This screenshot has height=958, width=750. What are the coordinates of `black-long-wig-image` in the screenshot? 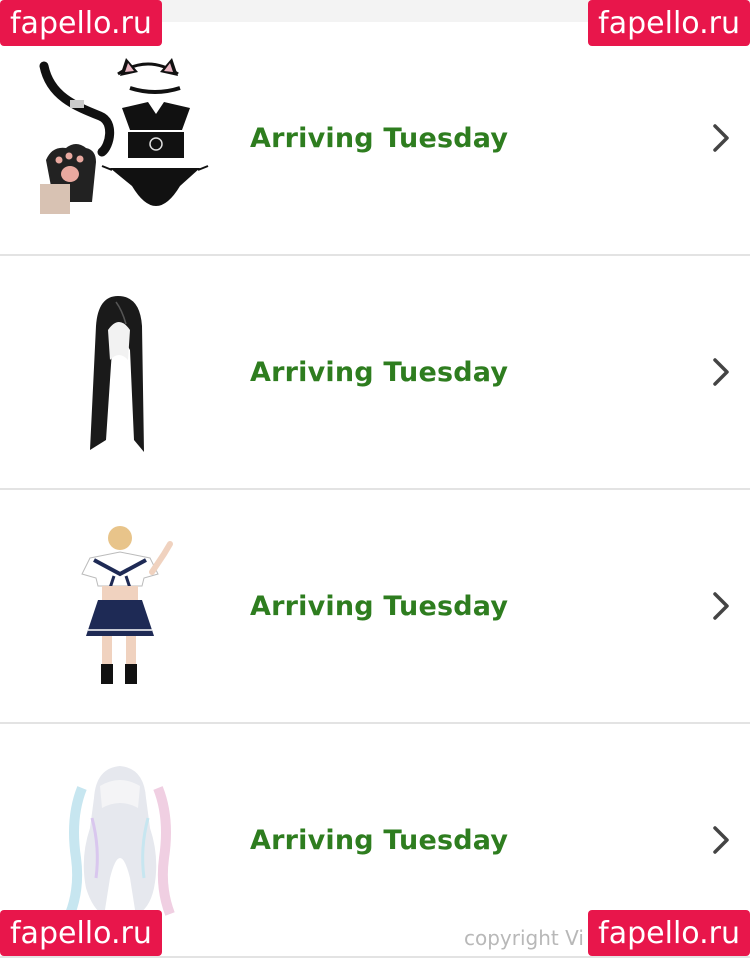 It's located at (120, 374).